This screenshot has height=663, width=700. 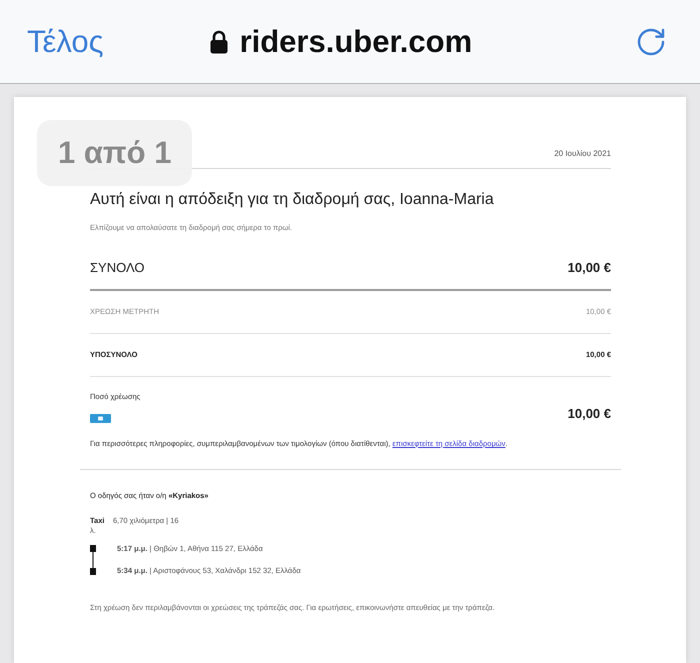 What do you see at coordinates (292, 200) in the screenshot?
I see `receipt-title: Αυτή είναι η απόδειξη για τη διαδρομή σας, Ioanna-Maria` at bounding box center [292, 200].